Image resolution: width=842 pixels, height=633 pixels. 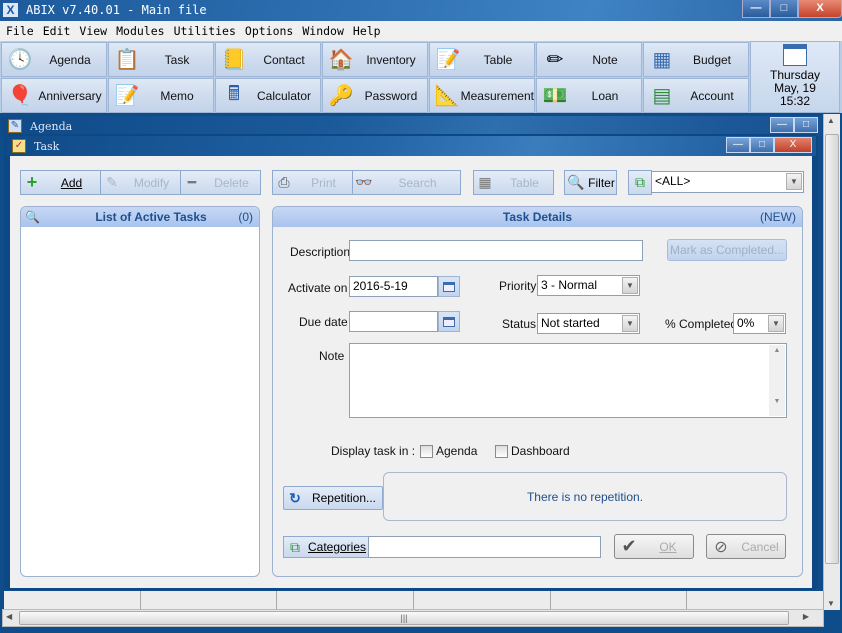 I want to click on task-details-header: Task Details (NEW), so click(x=537, y=217).